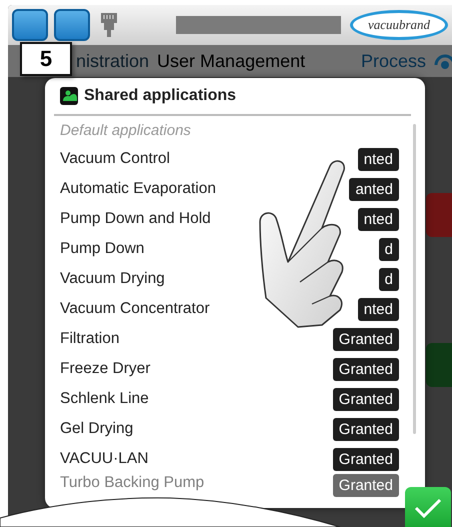 Image resolution: width=452 pixels, height=527 pixels. What do you see at coordinates (115, 159) in the screenshot?
I see `app-name: Vacuum Control` at bounding box center [115, 159].